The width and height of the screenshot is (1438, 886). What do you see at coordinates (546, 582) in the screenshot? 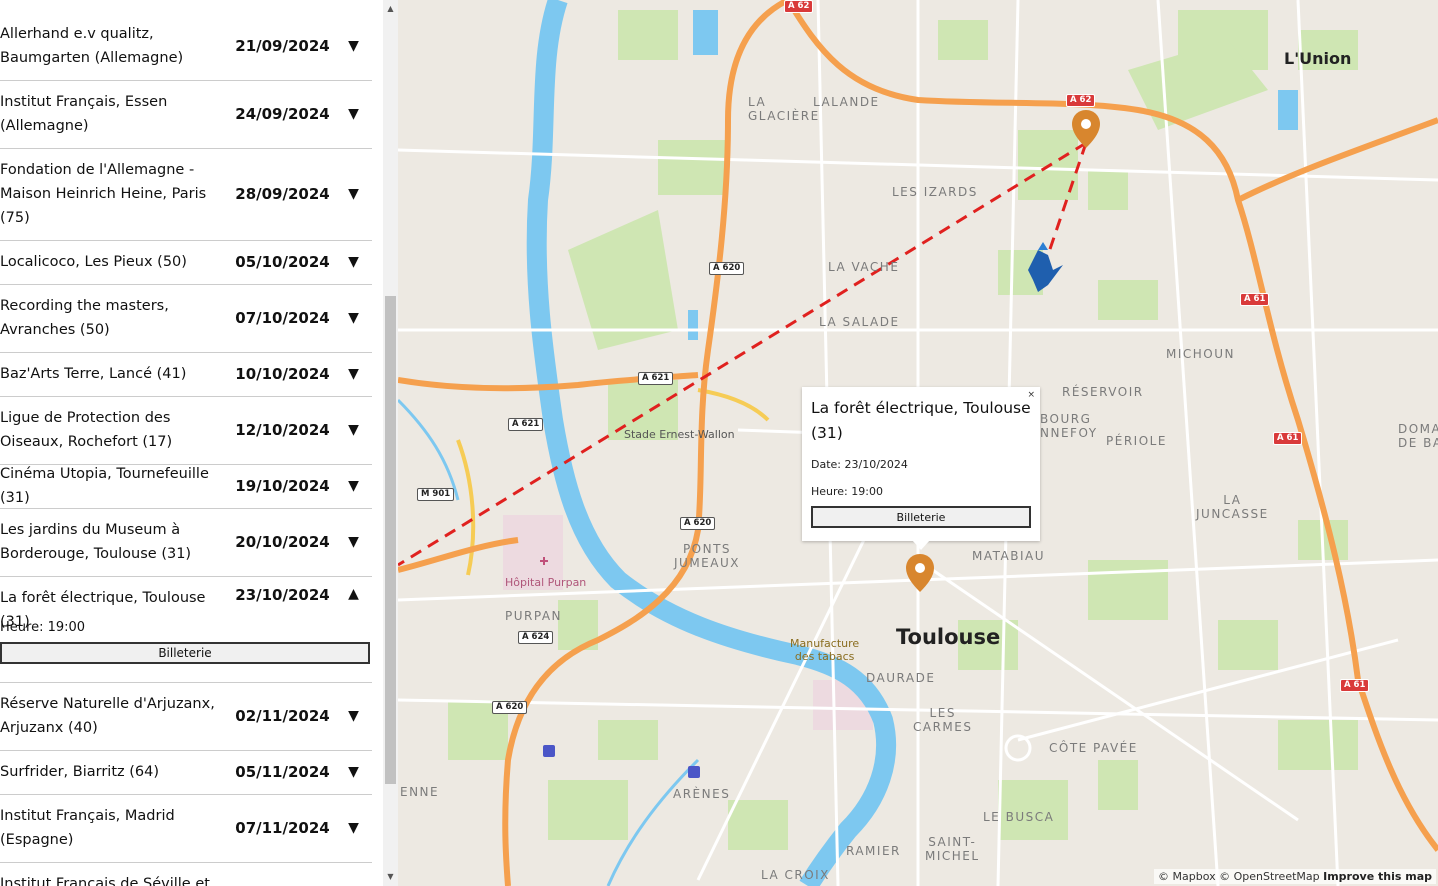
I see `poi-hospital: Hôpital Purpan` at bounding box center [546, 582].